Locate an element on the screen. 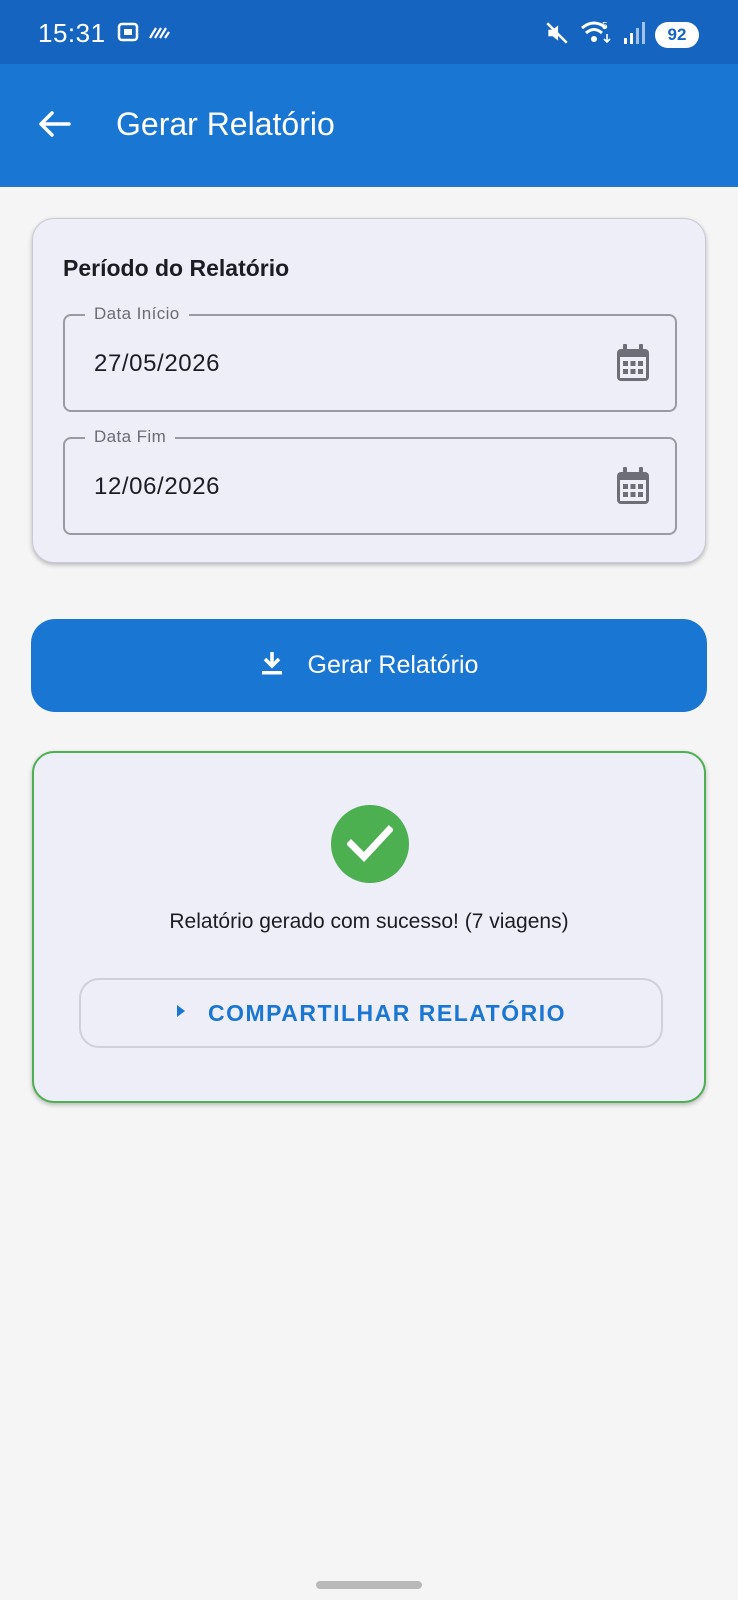 The height and width of the screenshot is (1600, 738). generate-report-label: Gerar Relatório is located at coordinates (393, 665).